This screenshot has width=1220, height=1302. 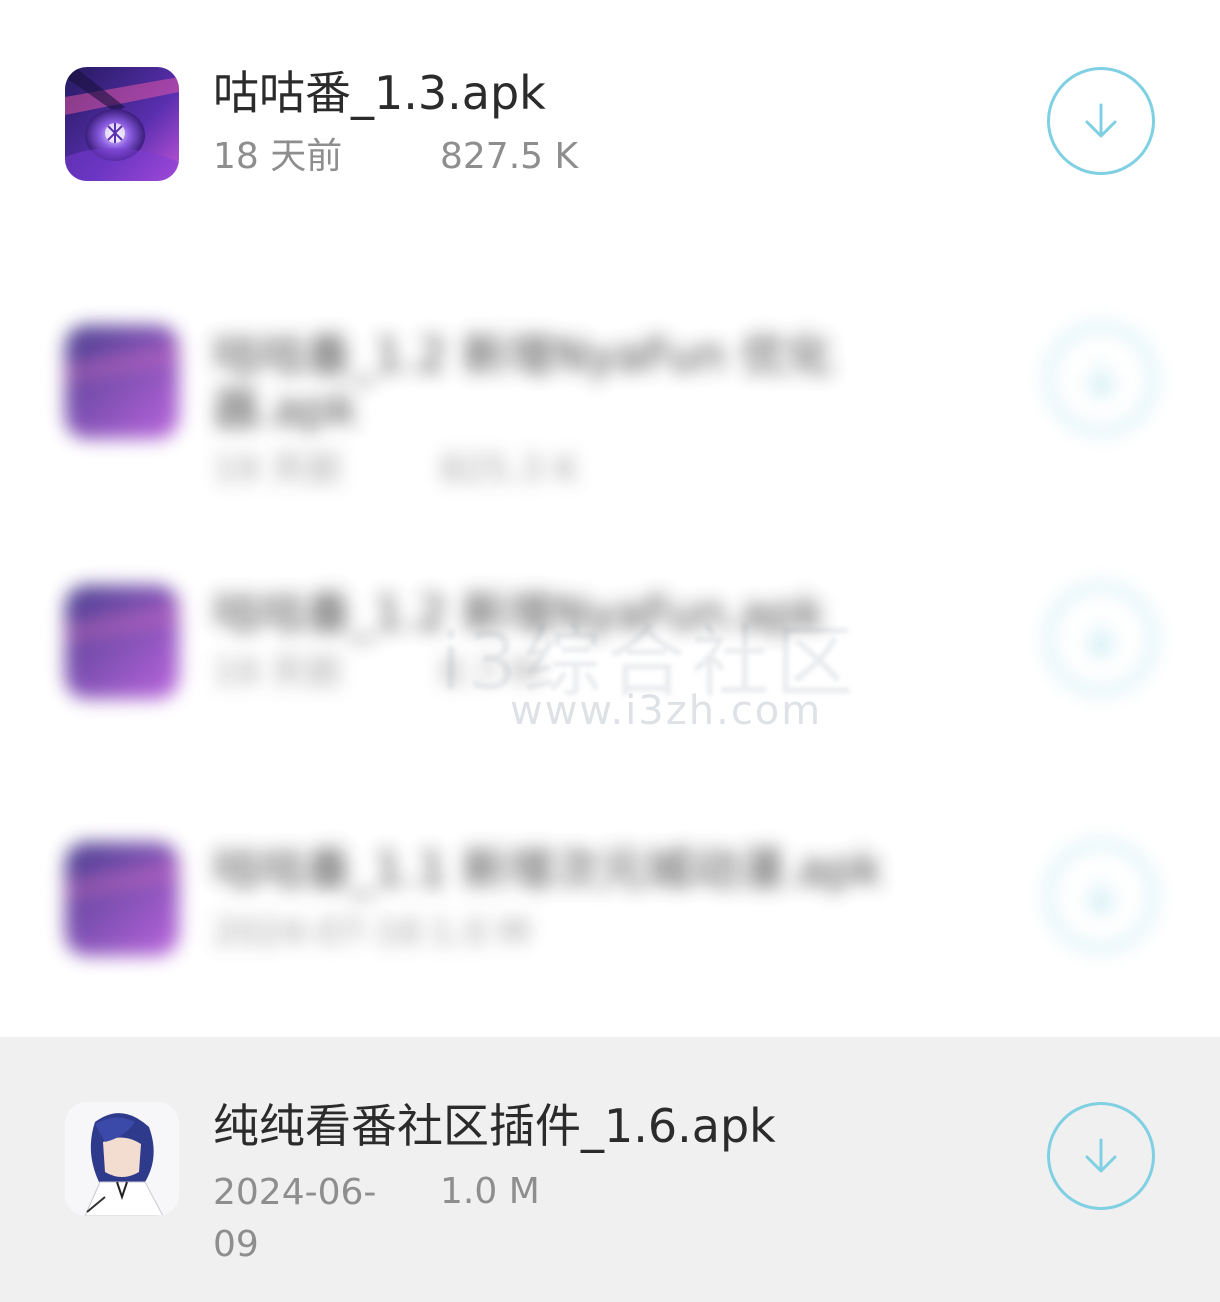 I want to click on file-item-3: 咕咕番_1.2 新增NyaFun.apk 19 天前 8.7 M, so click(x=610, y=645).